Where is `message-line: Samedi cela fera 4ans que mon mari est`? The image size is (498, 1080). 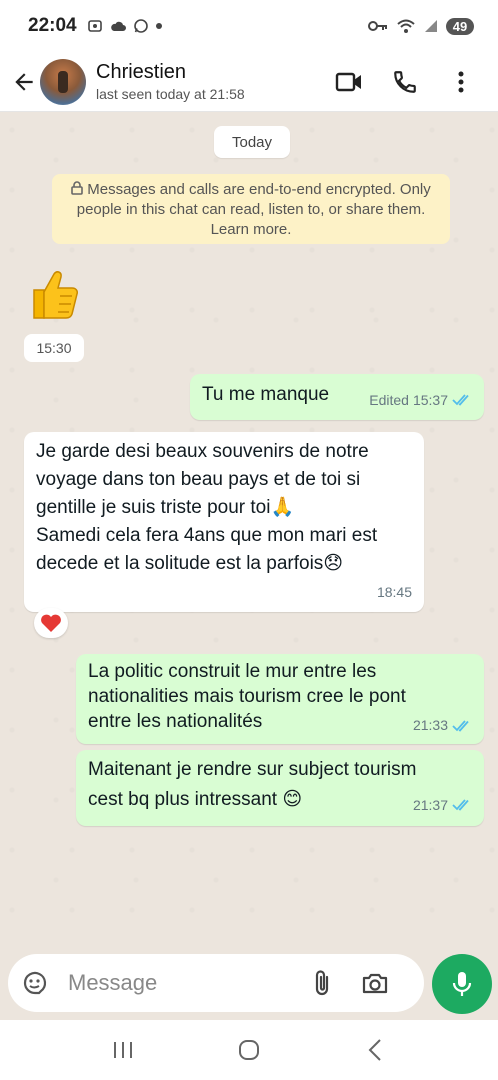 message-line: Samedi cela fera 4ans que mon mari est is located at coordinates (207, 535).